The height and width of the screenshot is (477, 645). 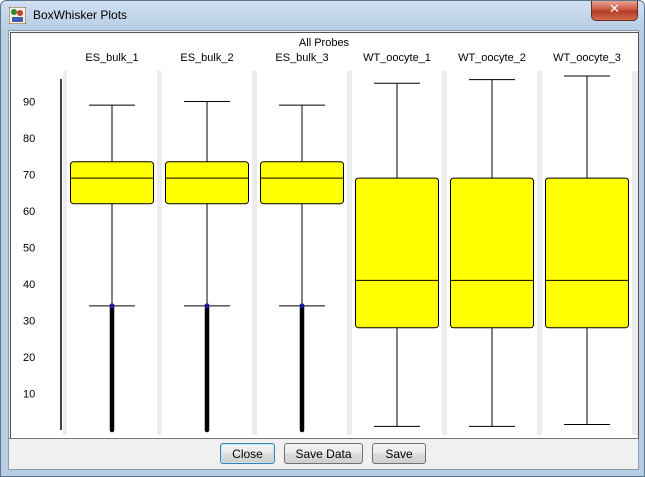 I want to click on footer-separator, so click(x=323, y=438).